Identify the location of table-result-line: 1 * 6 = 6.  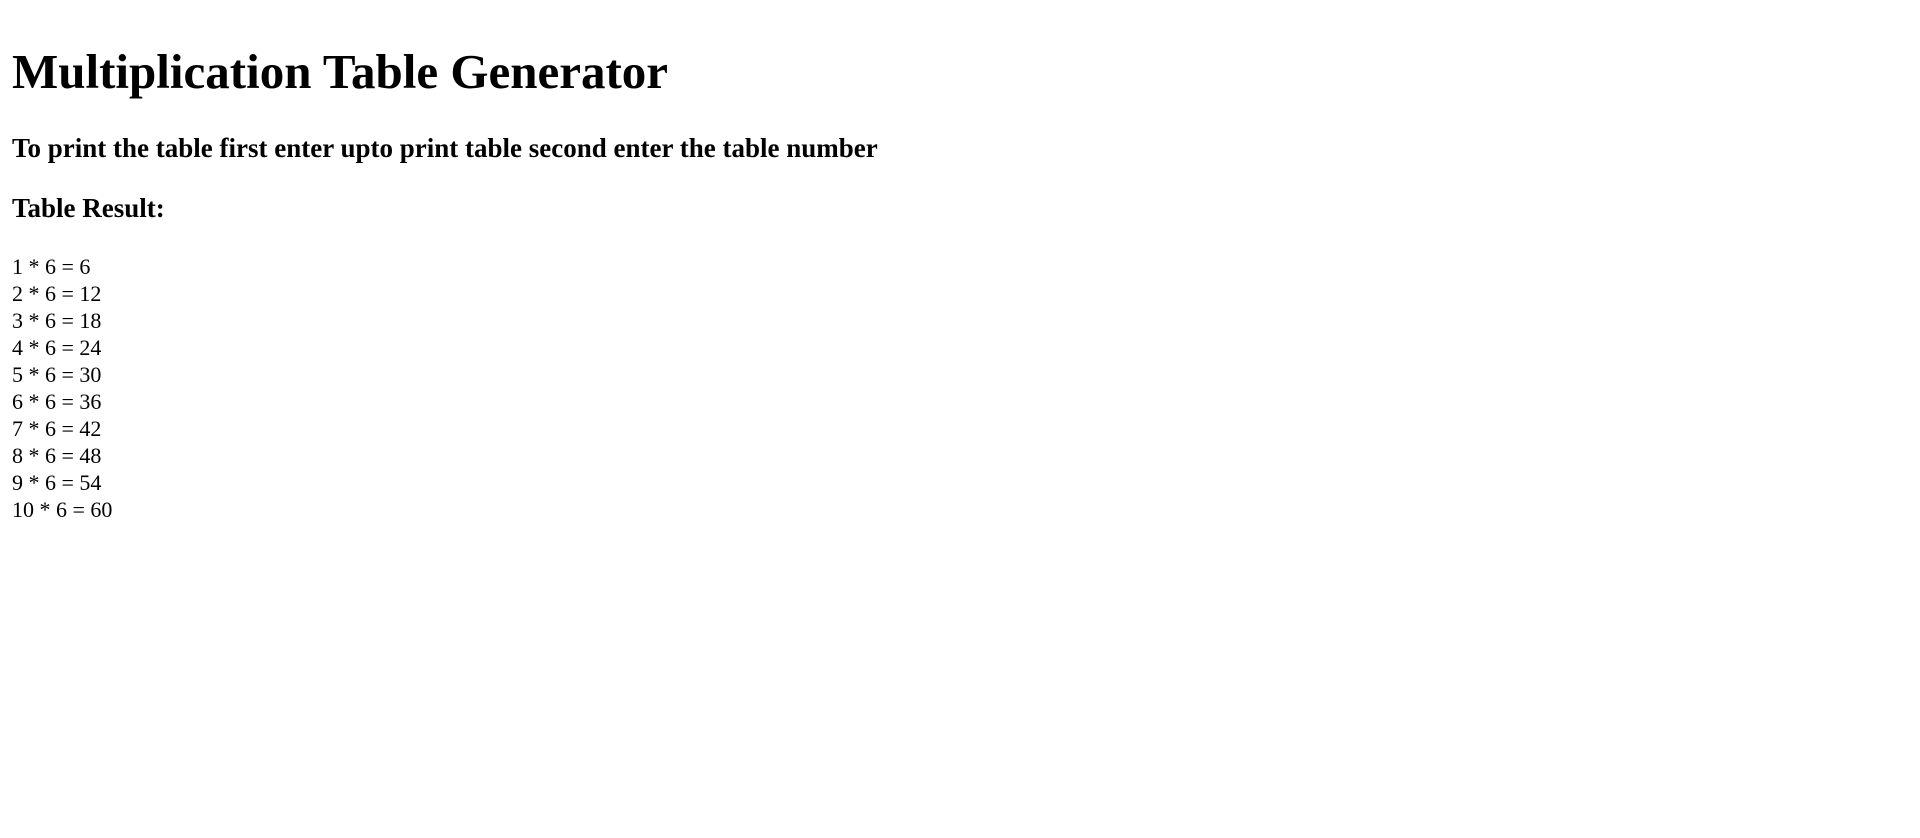
(51, 266).